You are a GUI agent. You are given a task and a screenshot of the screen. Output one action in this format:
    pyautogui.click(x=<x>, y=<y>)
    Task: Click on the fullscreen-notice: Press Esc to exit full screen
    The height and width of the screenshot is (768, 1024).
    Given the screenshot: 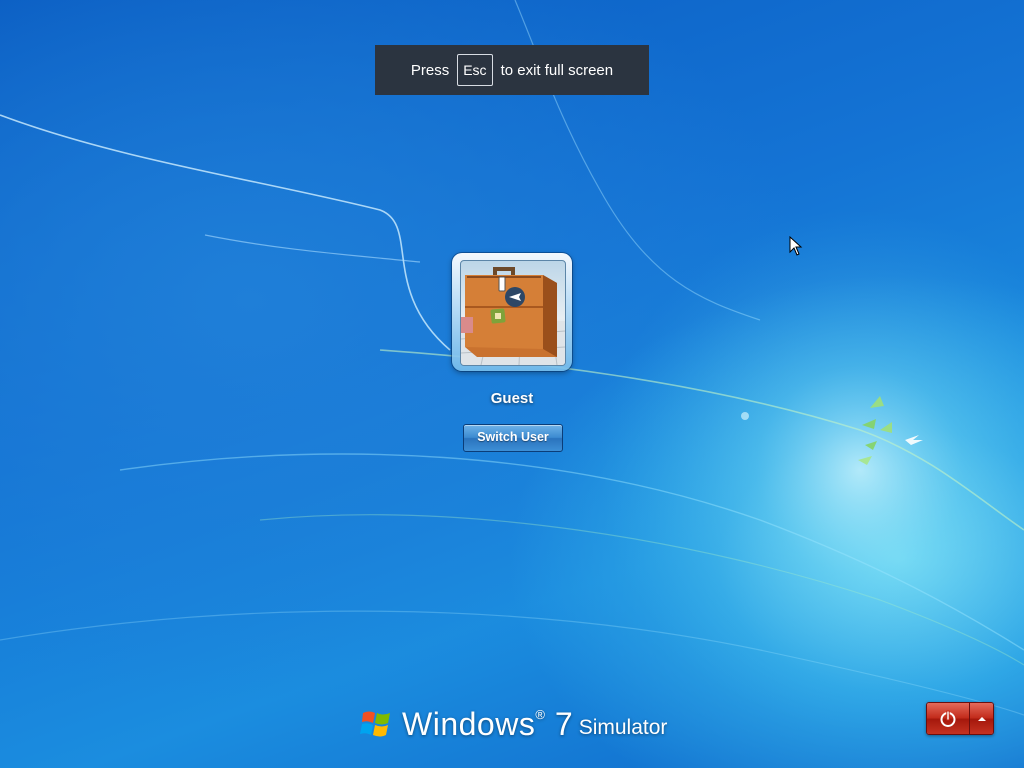 What is the action you would take?
    pyautogui.click(x=512, y=70)
    